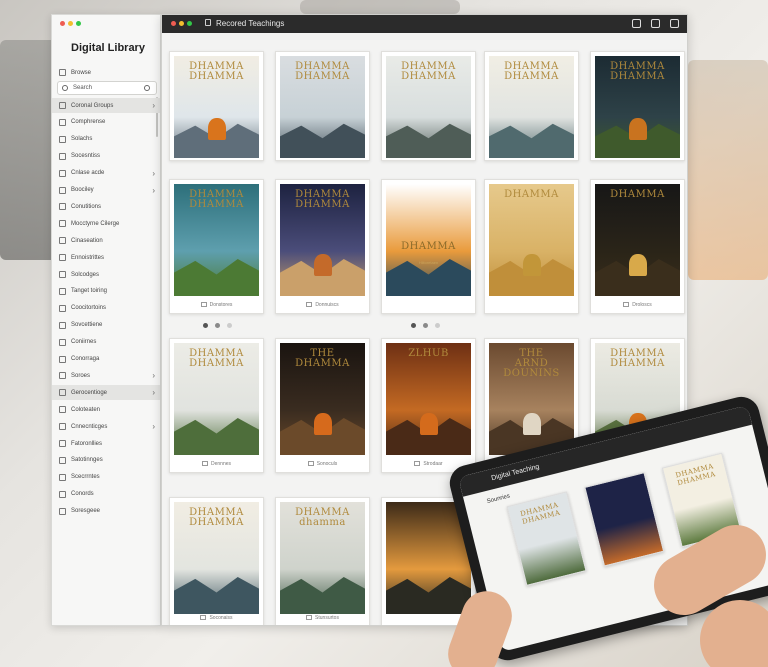 This screenshot has width=768, height=667. Describe the element at coordinates (106, 443) in the screenshot. I see `sidebar-item: Fatoronllies` at that location.